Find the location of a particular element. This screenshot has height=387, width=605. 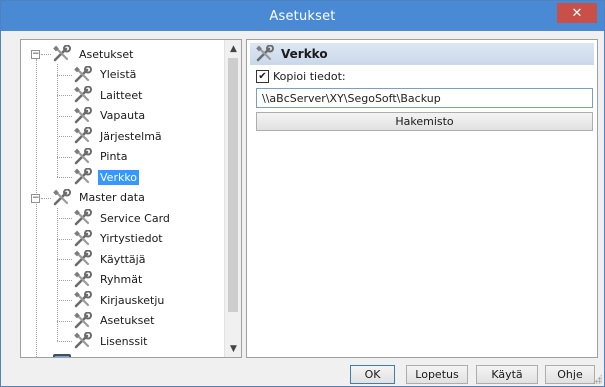

copy-files-label: Kopioi tiedot: is located at coordinates (309, 76).